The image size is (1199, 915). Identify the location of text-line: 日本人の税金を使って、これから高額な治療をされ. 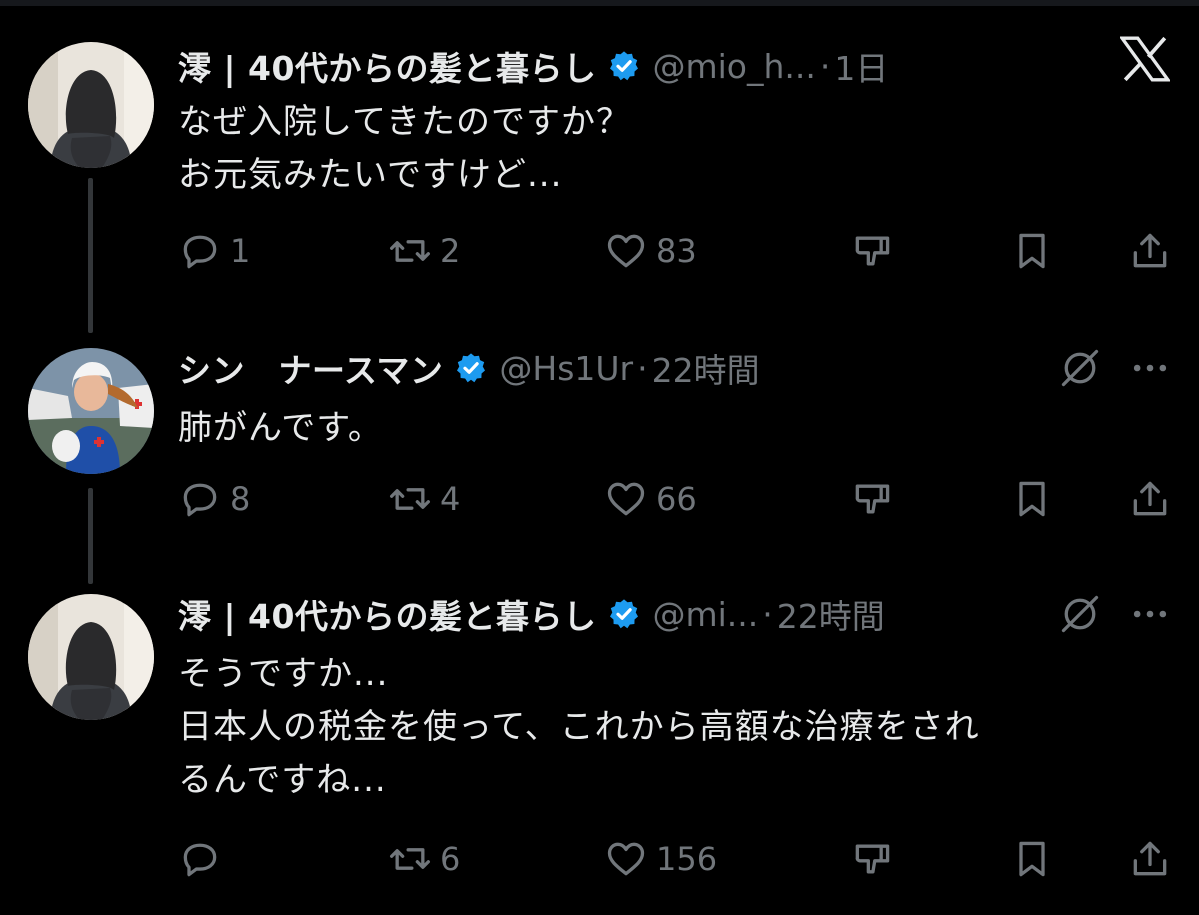
(579, 727).